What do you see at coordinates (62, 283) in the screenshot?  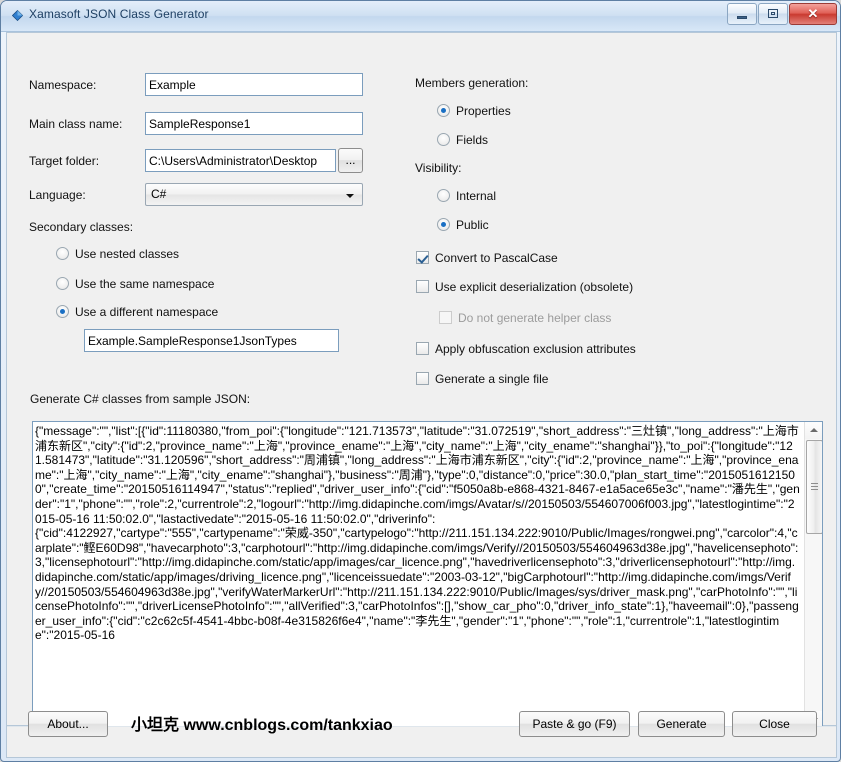 I see `radio-use-same-namespace` at bounding box center [62, 283].